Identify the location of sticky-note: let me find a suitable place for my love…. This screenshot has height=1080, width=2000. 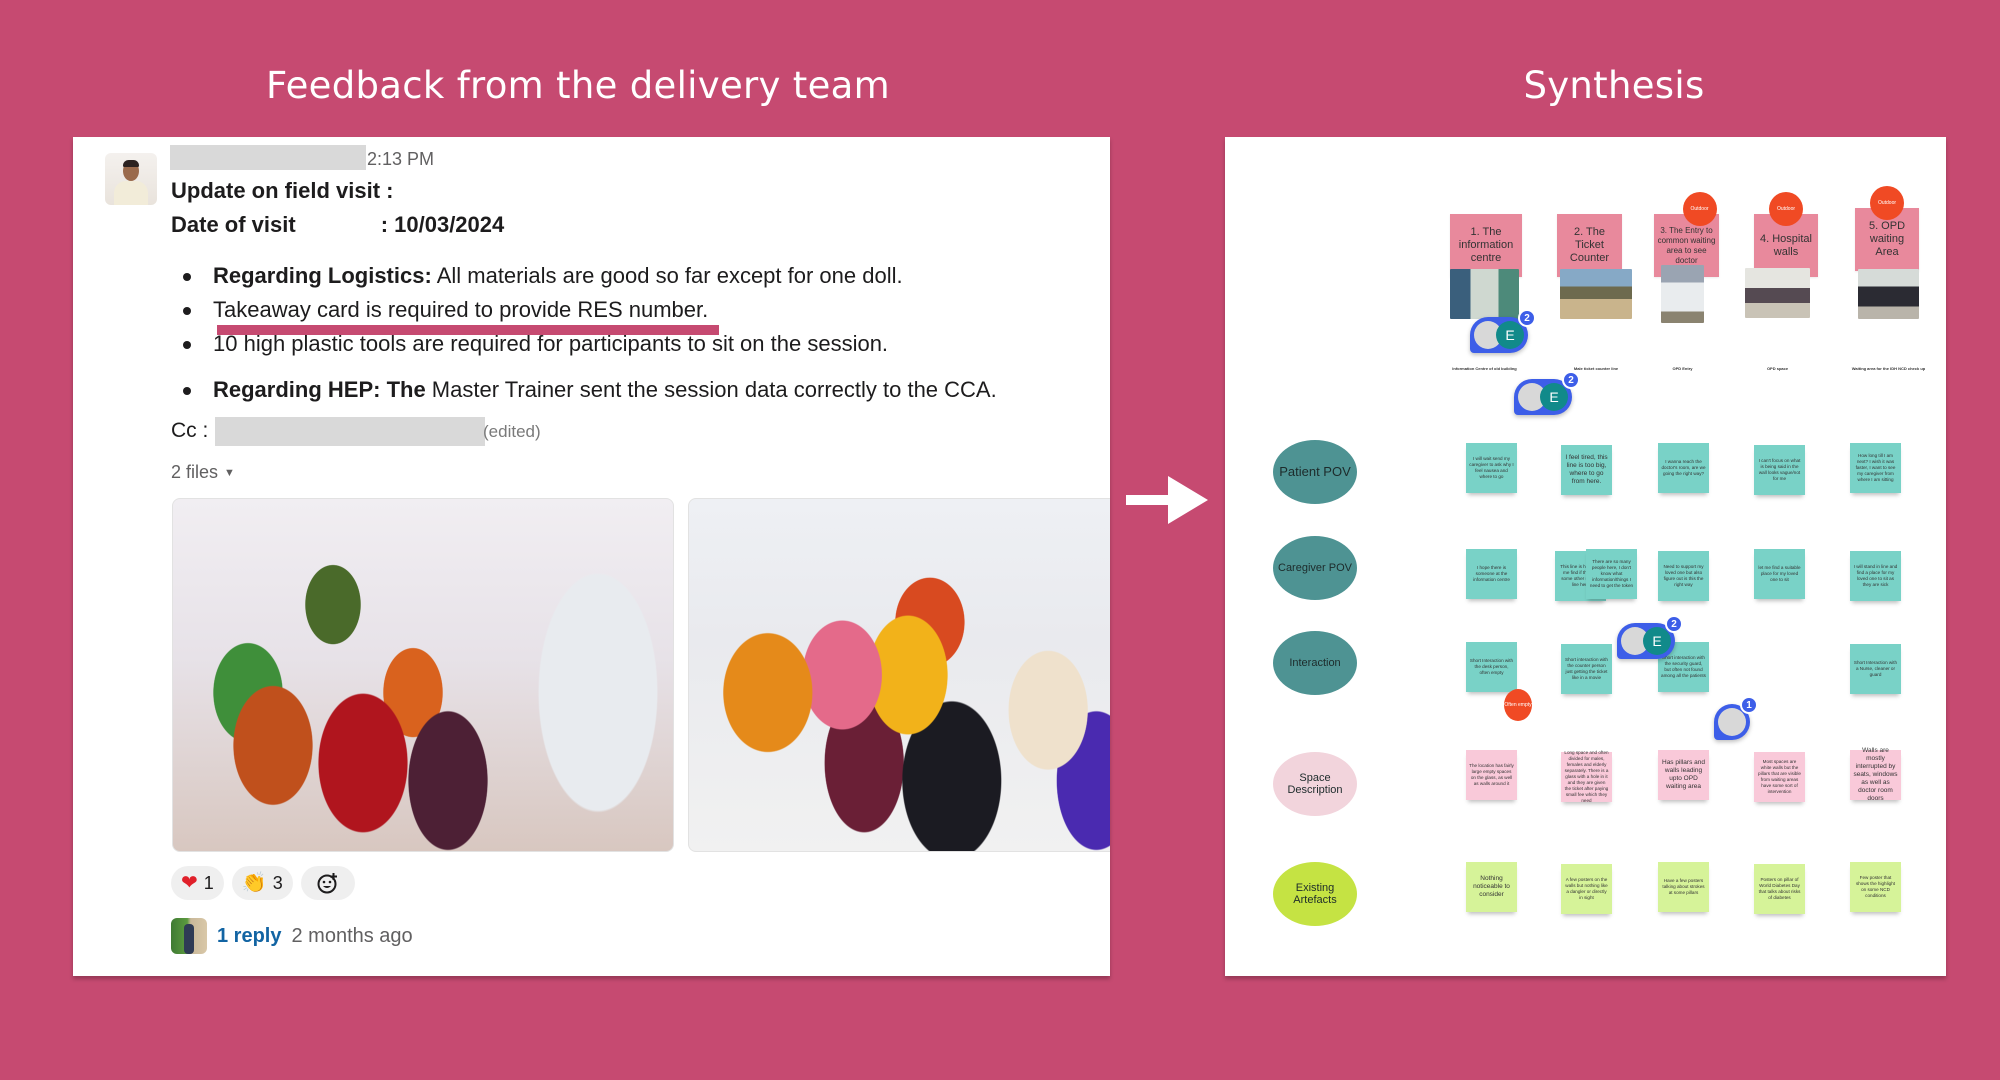
(1779, 574).